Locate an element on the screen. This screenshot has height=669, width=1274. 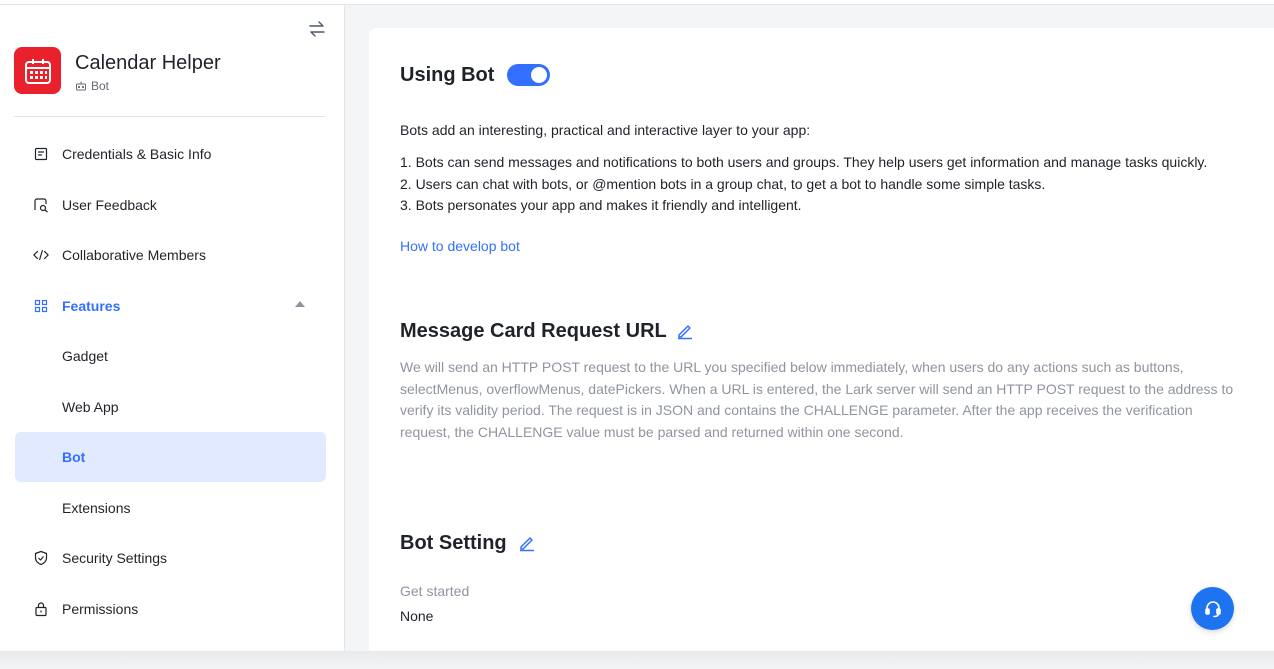
using-bot-title: Using Bot is located at coordinates (447, 75).